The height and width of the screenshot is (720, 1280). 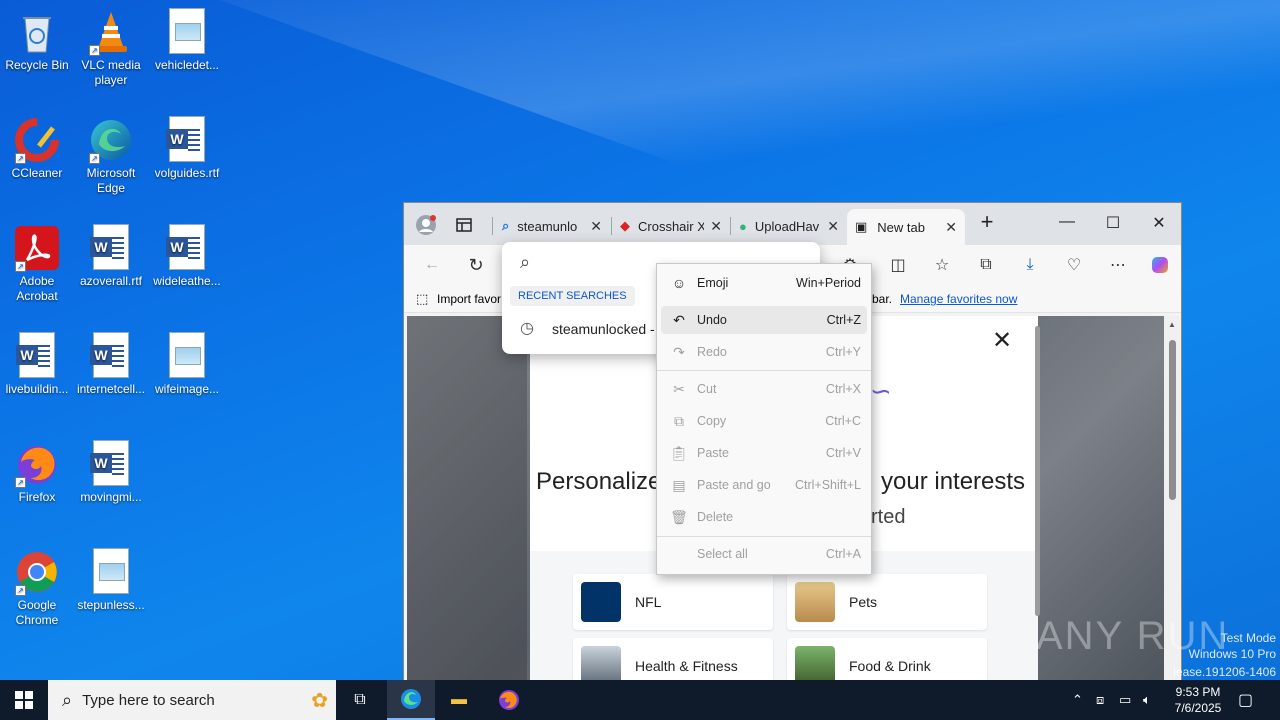 What do you see at coordinates (1198, 700) in the screenshot?
I see `clock: 9:53 PM 7/6/2025` at bounding box center [1198, 700].